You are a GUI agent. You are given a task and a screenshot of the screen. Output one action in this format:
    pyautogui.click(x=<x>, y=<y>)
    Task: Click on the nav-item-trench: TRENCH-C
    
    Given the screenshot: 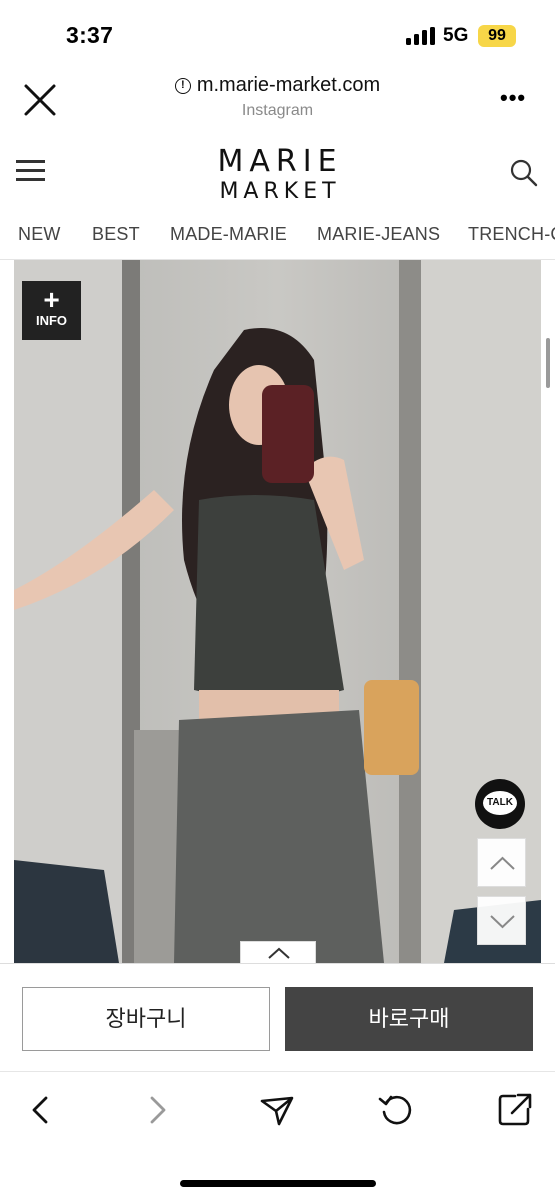 What is the action you would take?
    pyautogui.click(x=511, y=234)
    